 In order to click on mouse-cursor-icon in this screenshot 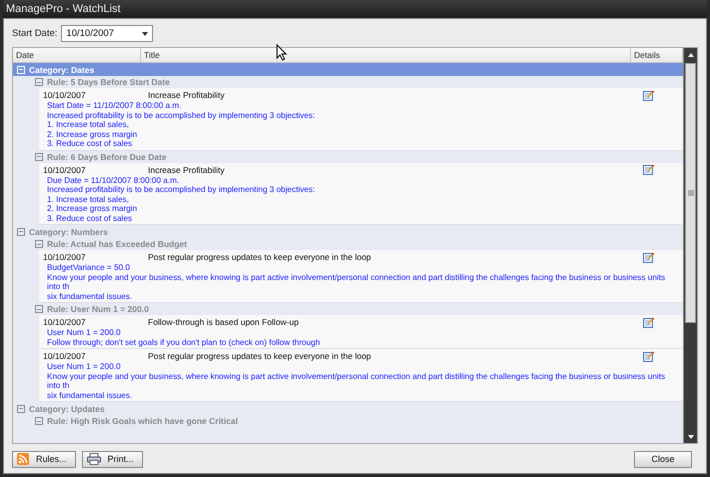, I will do `click(282, 52)`.